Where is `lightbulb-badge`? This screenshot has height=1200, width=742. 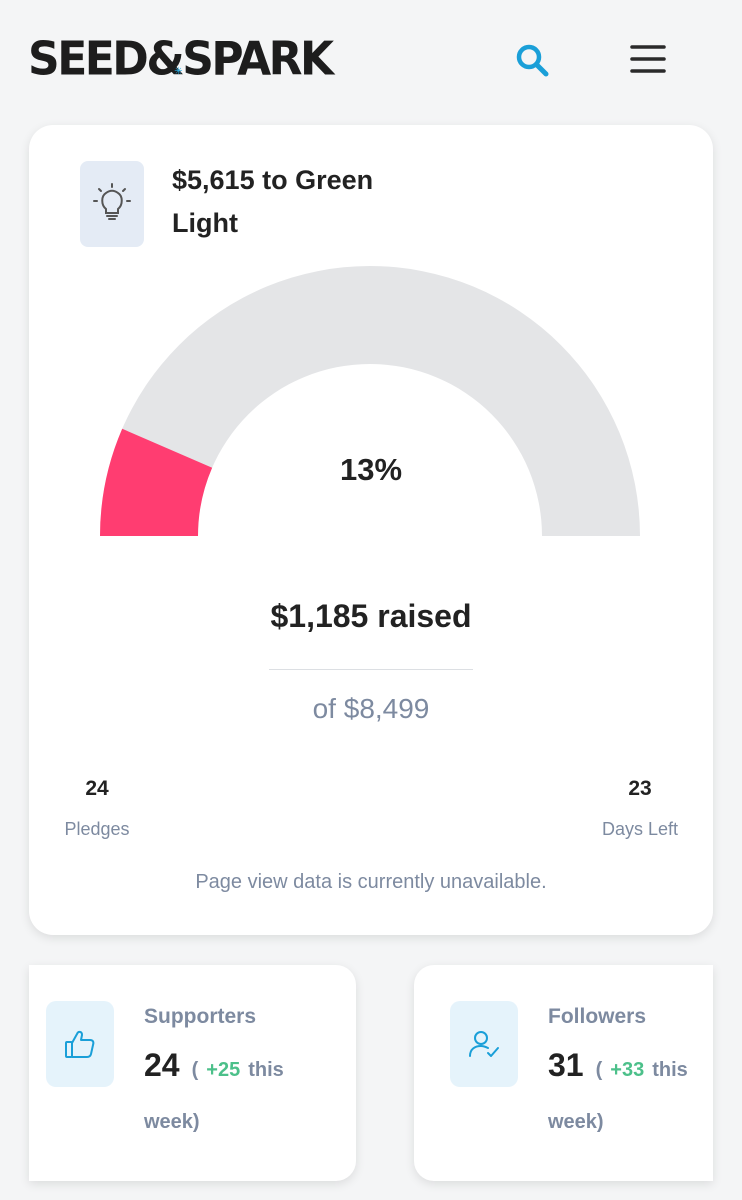
lightbulb-badge is located at coordinates (112, 204).